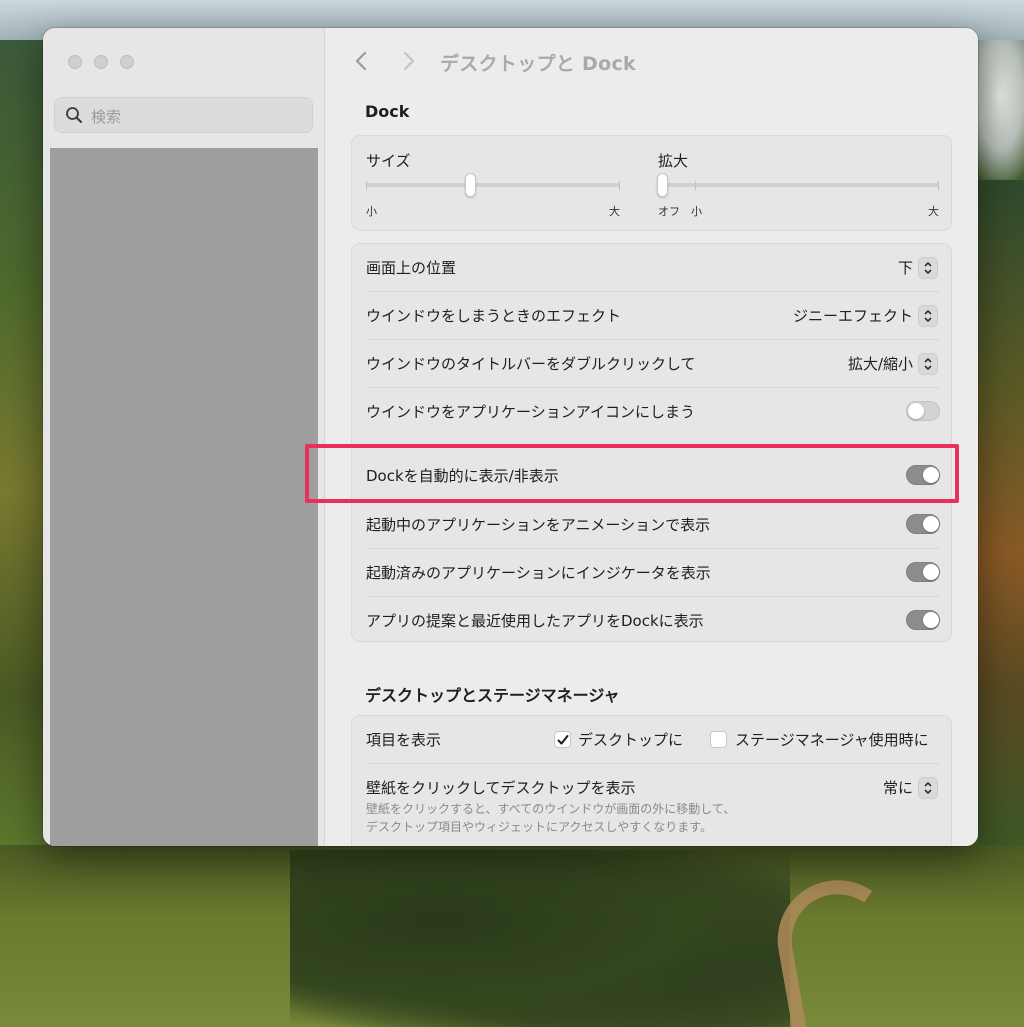 Image resolution: width=1024 pixels, height=1027 pixels. Describe the element at coordinates (938, 185) in the screenshot. I see `magnification-tick-max` at that location.